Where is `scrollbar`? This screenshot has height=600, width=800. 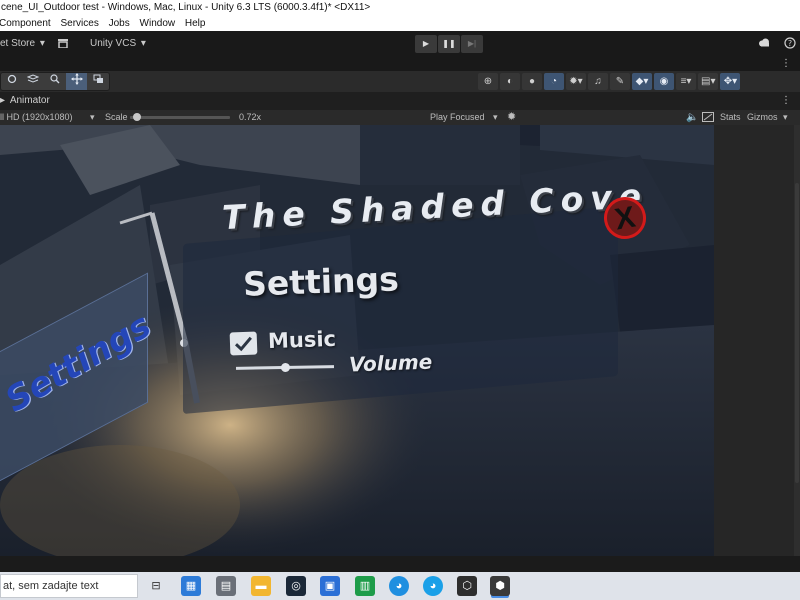 scrollbar is located at coordinates (797, 340).